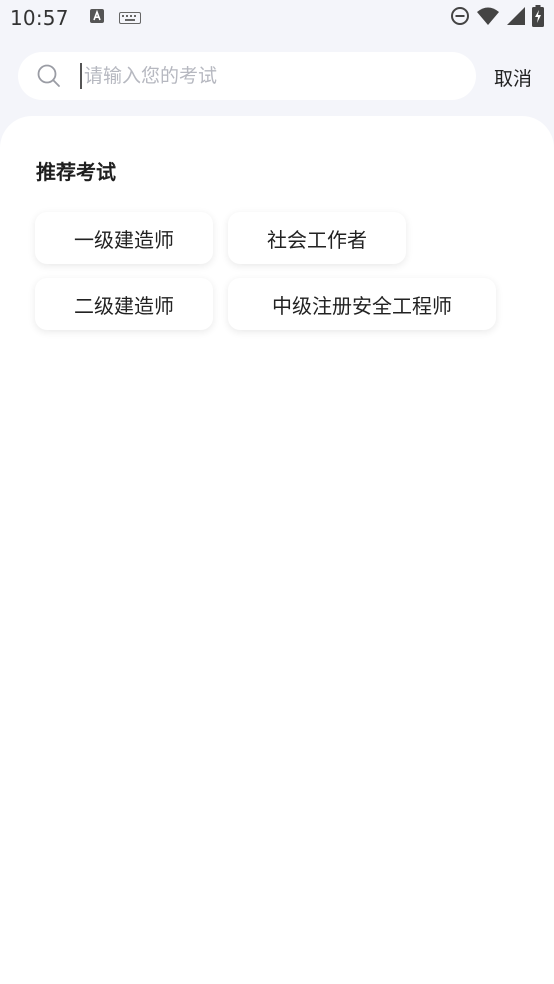 The height and width of the screenshot is (984, 554). Describe the element at coordinates (513, 77) in the screenshot. I see `cancel-button: 取消` at that location.